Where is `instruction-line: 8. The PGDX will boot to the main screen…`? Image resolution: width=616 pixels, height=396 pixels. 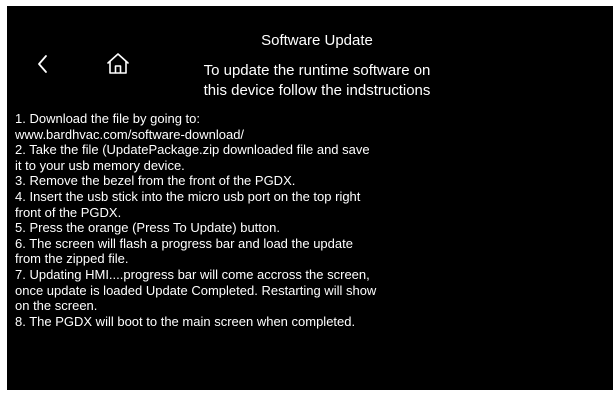
instruction-line: 8. The PGDX will boot to the main screen… is located at coordinates (185, 321).